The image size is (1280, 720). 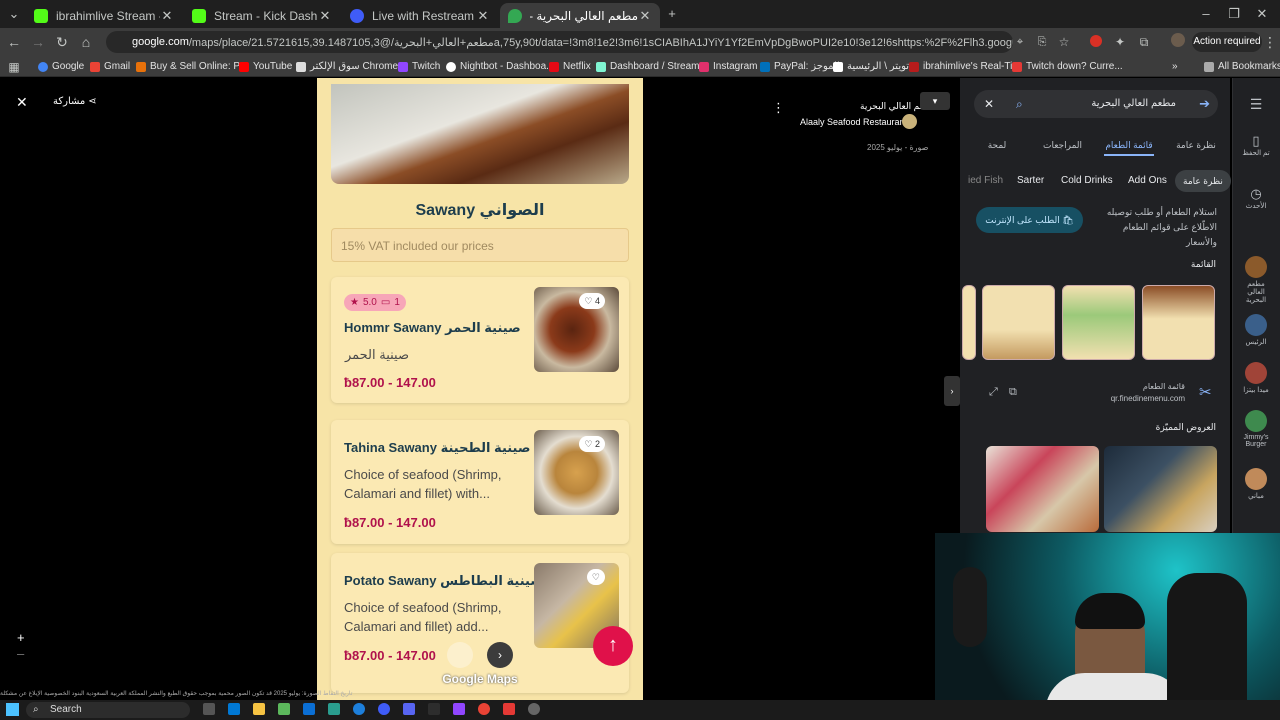 What do you see at coordinates (1256, 145) in the screenshot?
I see `rail-saved: ▯ تم الحفظ` at bounding box center [1256, 145].